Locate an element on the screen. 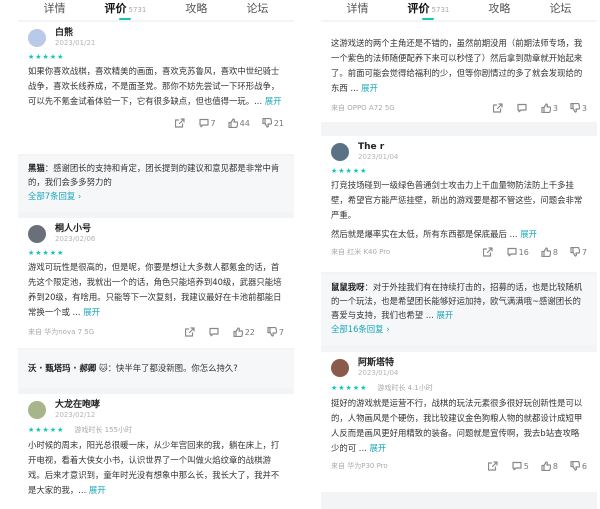 Image resolution: width=600 pixels, height=509 pixels. username: 大龙在咆哮 is located at coordinates (77, 405).